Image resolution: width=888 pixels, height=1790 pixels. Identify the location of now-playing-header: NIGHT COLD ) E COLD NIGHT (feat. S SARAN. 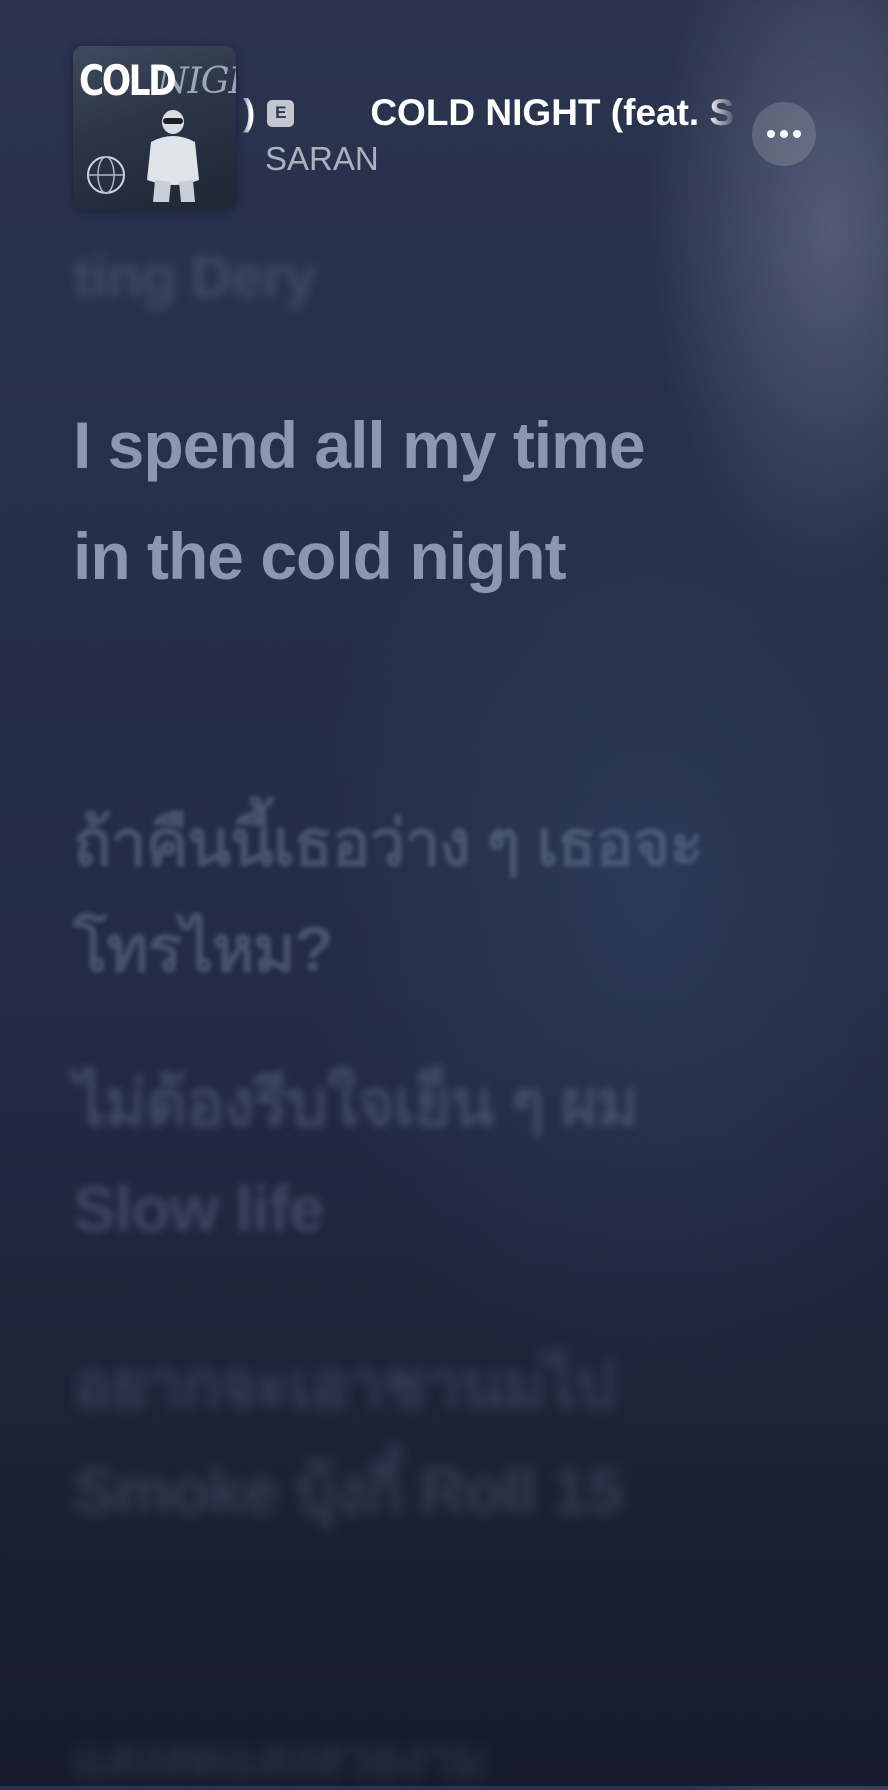
(444, 115).